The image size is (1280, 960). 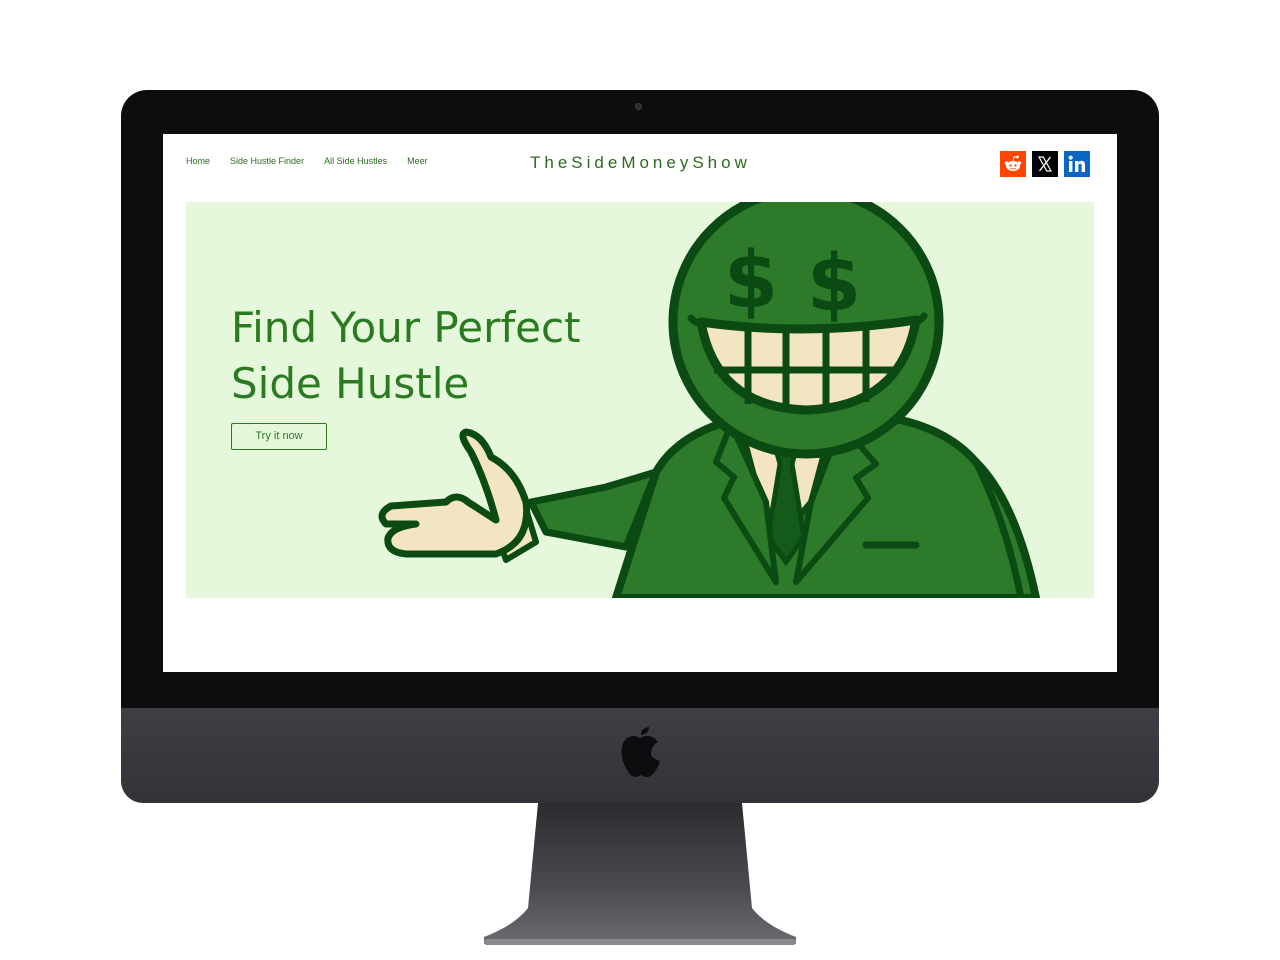 What do you see at coordinates (267, 161) in the screenshot?
I see `nav-item-side-hustle-finder: Side Hustle Finder` at bounding box center [267, 161].